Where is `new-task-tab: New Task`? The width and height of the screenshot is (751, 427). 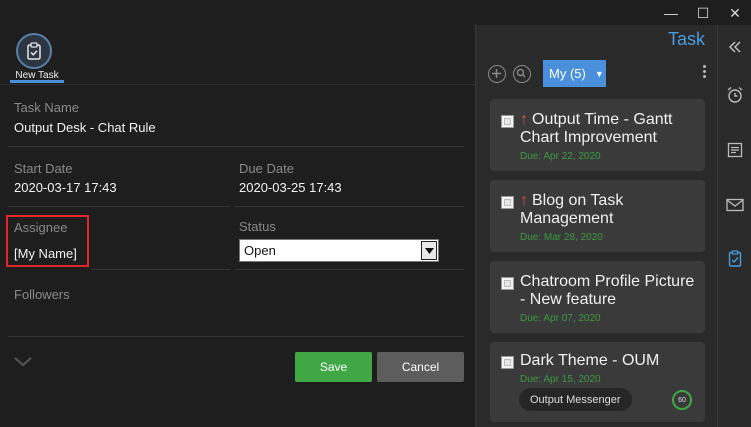 new-task-tab: New Task is located at coordinates (37, 58).